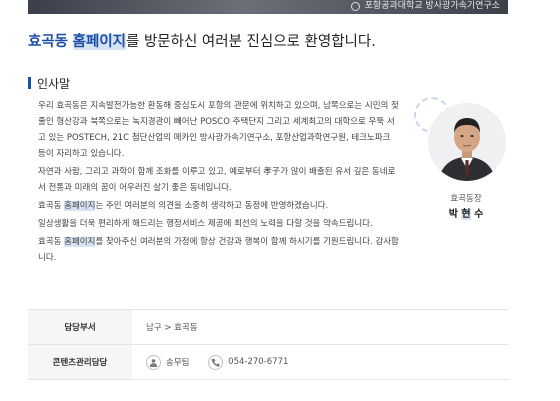  Describe the element at coordinates (80, 362) in the screenshot. I see `manager-label: 콘텐츠관리담당` at that location.